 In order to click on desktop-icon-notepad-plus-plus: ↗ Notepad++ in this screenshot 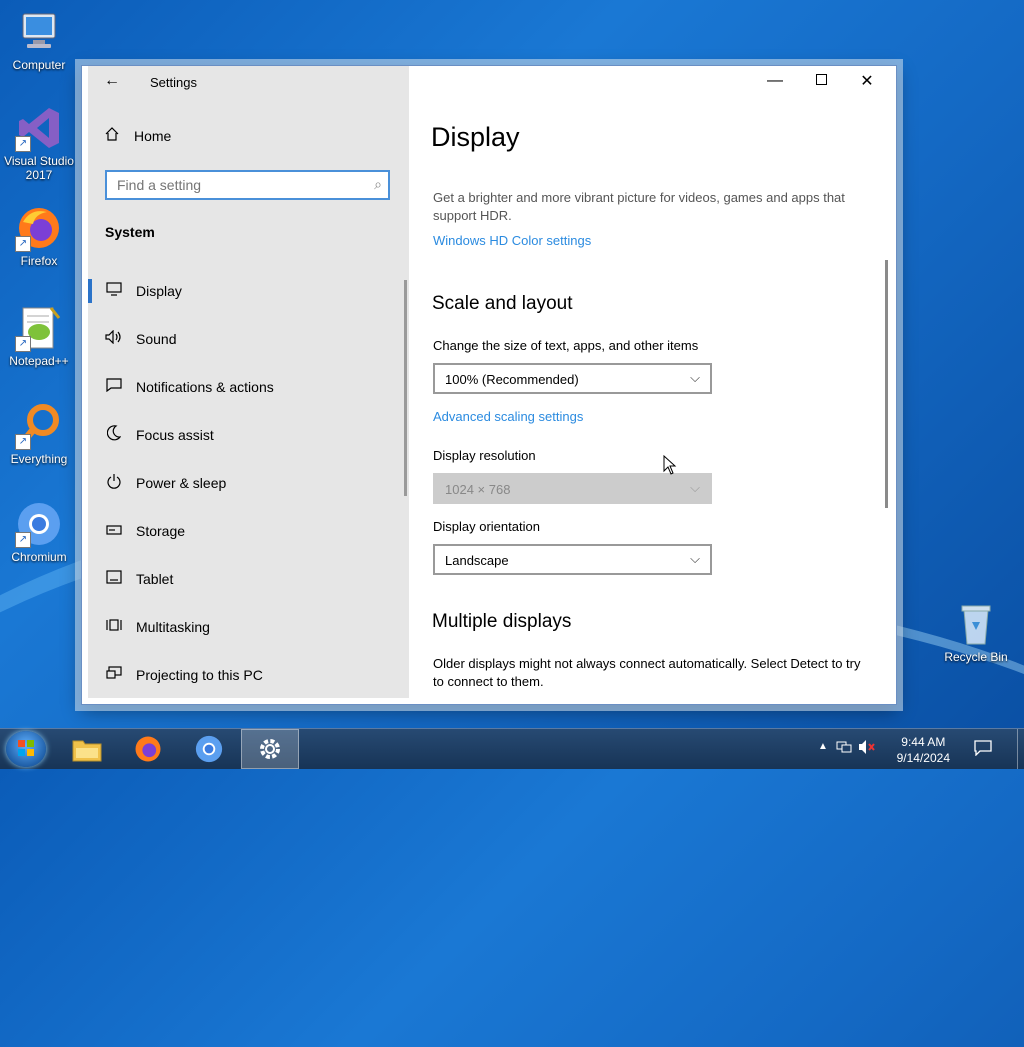, I will do `click(39, 336)`.